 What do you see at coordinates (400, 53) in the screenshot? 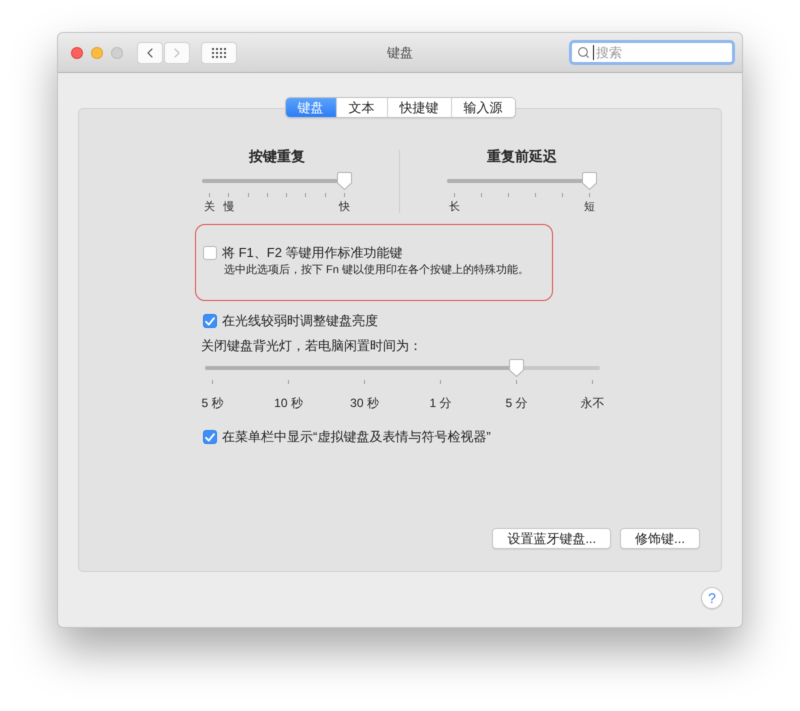
I see `window-title: 键盘` at bounding box center [400, 53].